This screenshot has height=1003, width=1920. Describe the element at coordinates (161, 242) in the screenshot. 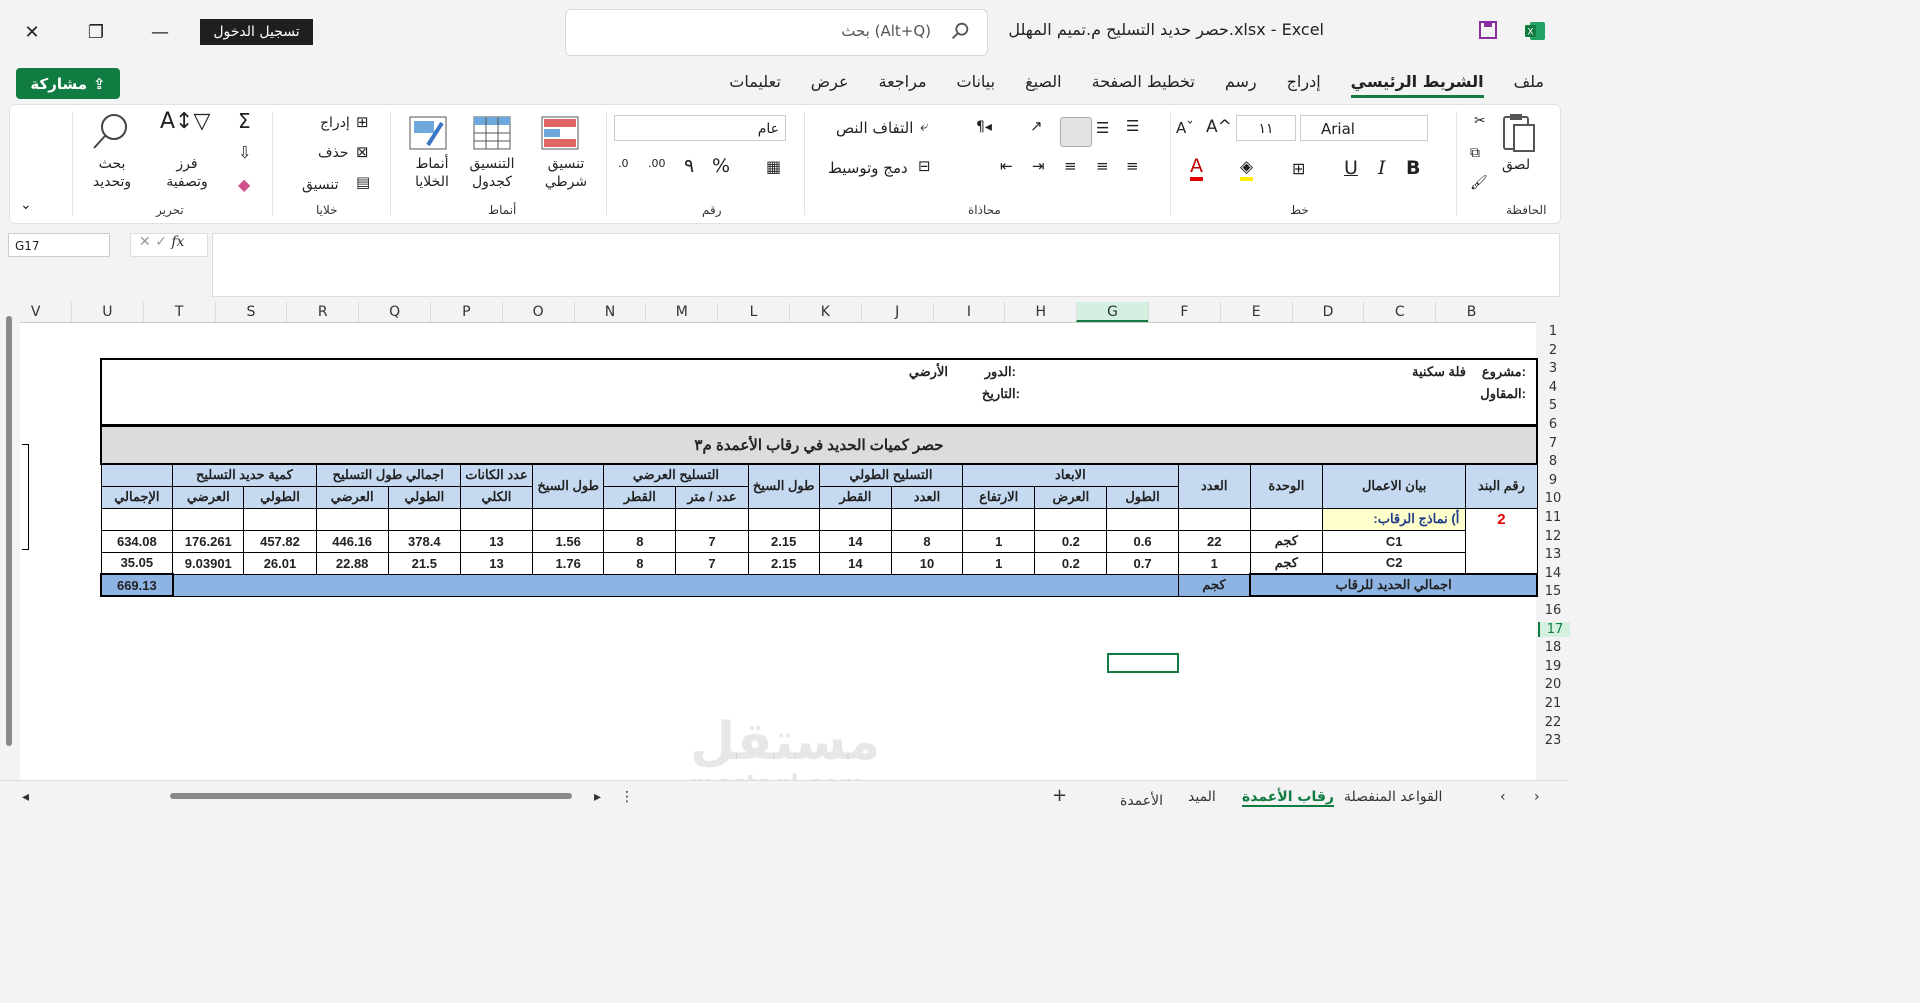

I see `enter-icon: ✓` at that location.